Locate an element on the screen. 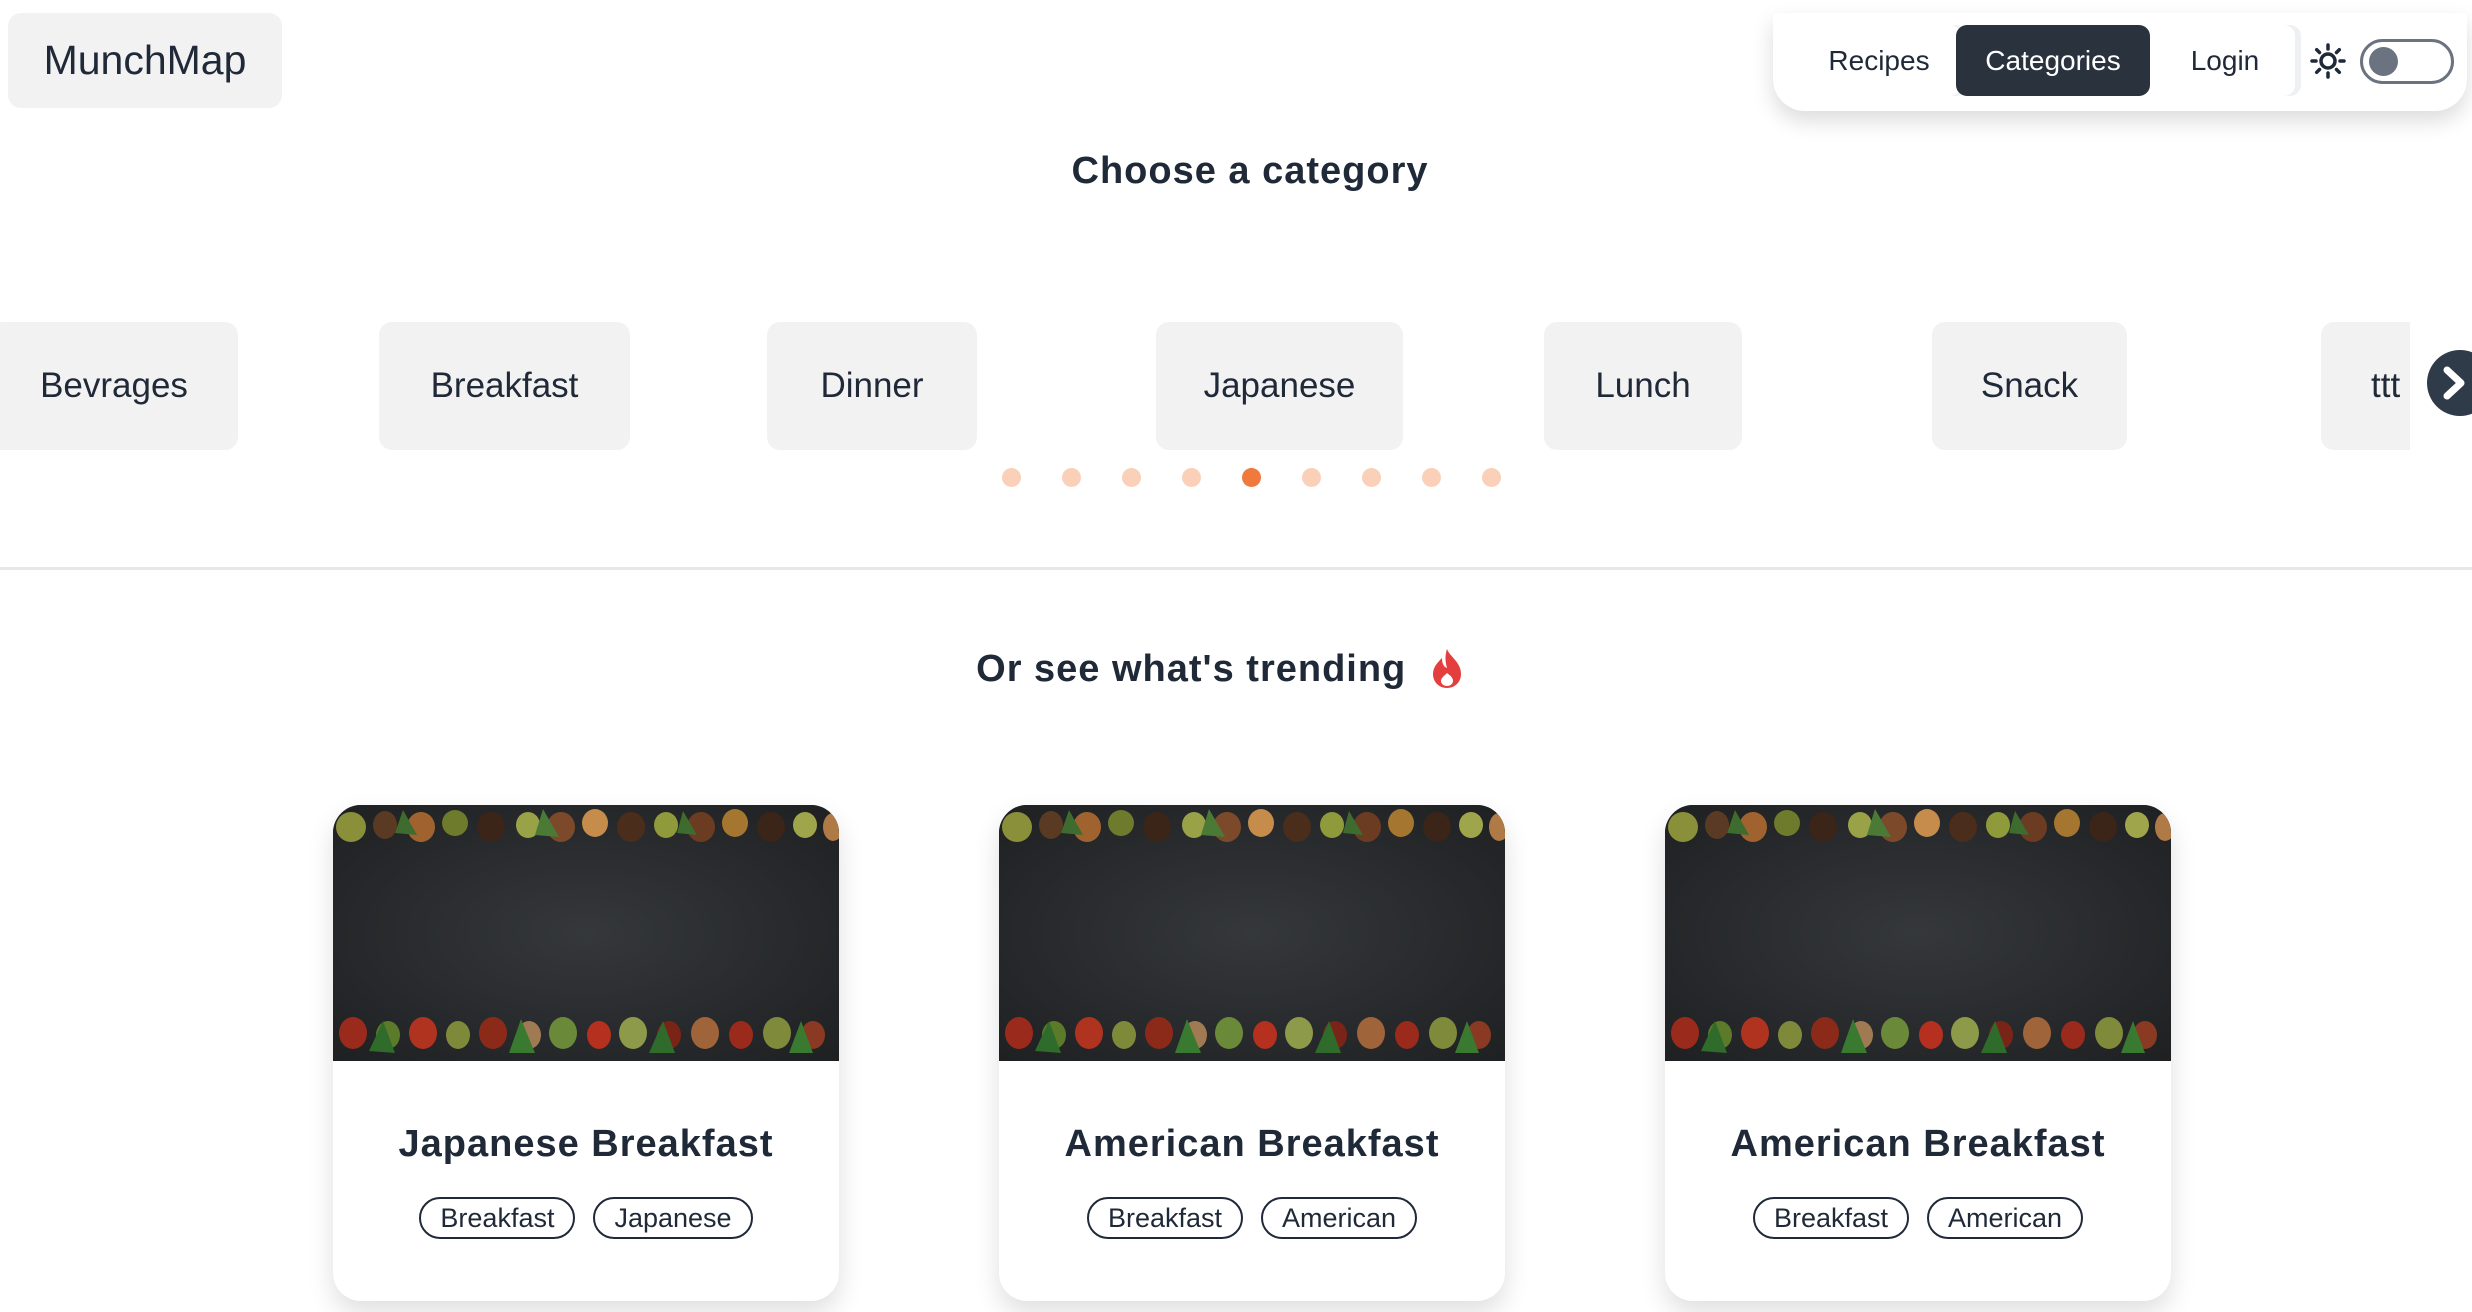 This screenshot has width=2472, height=1312. toggle-knob is located at coordinates (2383, 61).